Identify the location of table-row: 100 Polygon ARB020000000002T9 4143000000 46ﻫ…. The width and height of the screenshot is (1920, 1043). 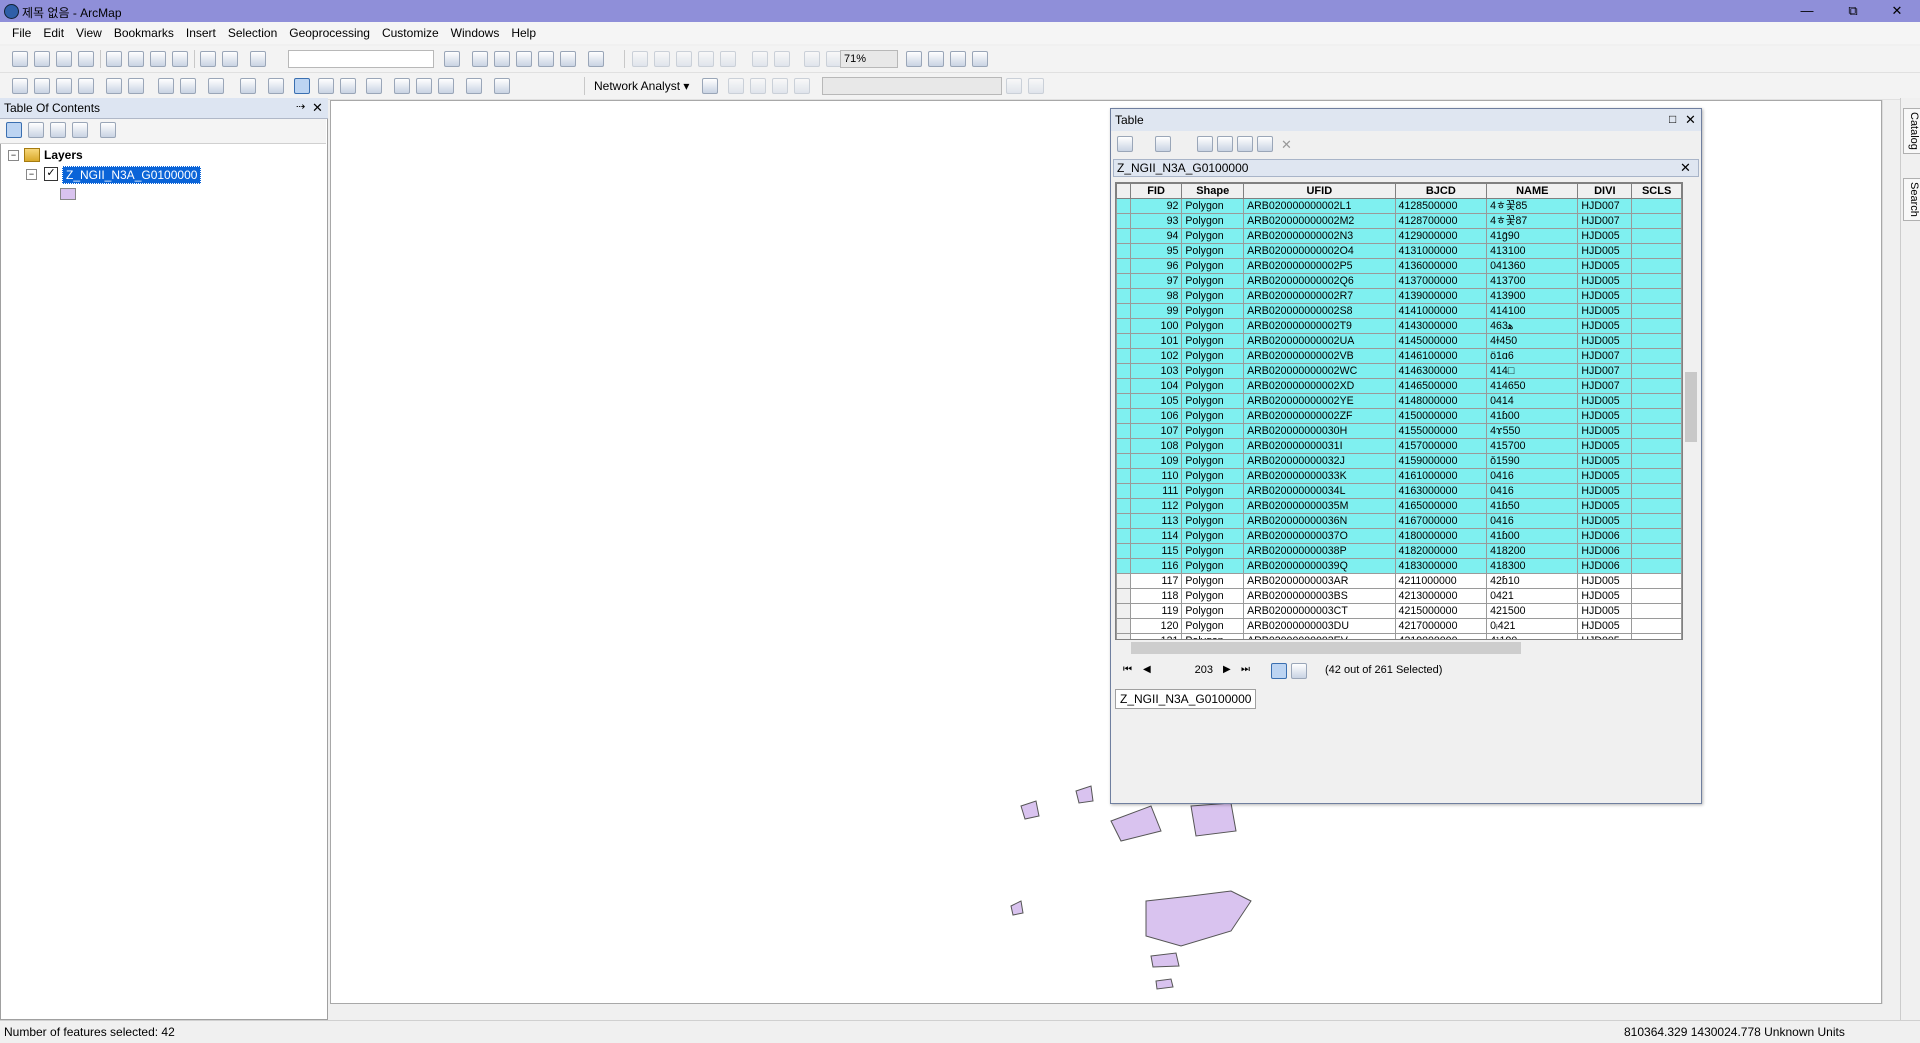
(1399, 326).